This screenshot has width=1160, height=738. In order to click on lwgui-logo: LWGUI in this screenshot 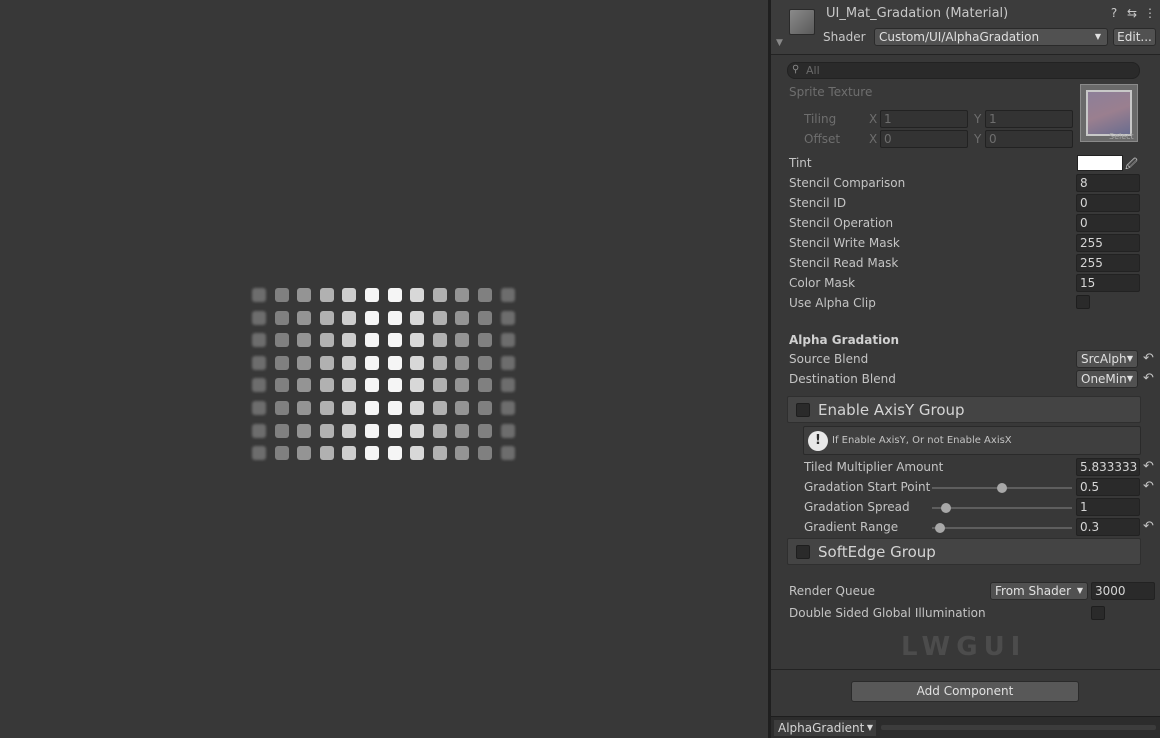, I will do `click(964, 647)`.